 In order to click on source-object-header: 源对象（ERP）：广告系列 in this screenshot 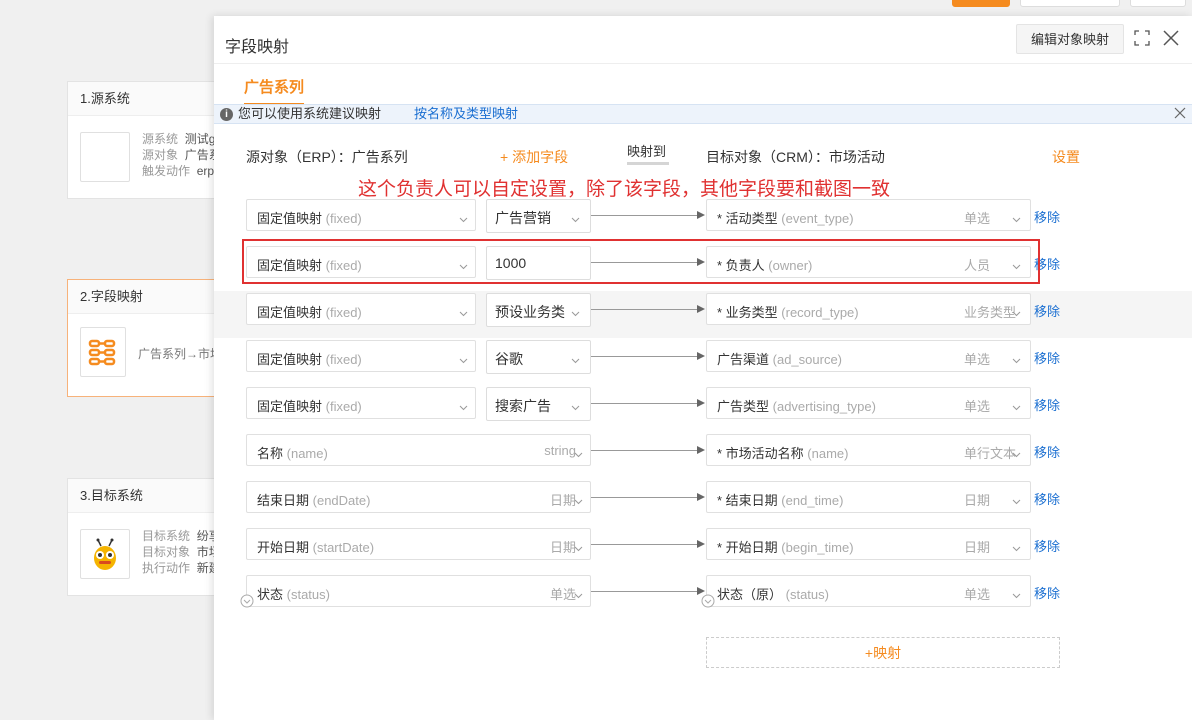, I will do `click(327, 157)`.